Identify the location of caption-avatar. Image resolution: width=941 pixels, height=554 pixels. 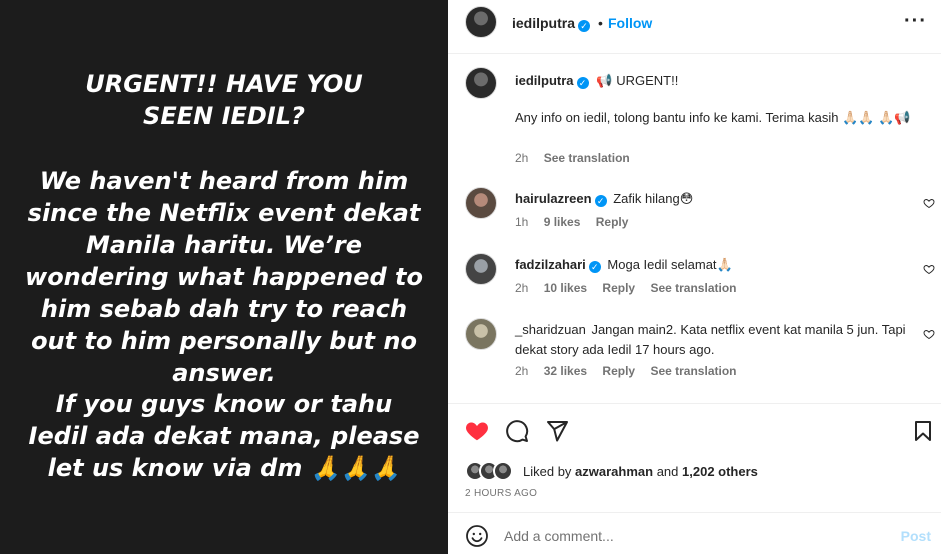
(481, 83).